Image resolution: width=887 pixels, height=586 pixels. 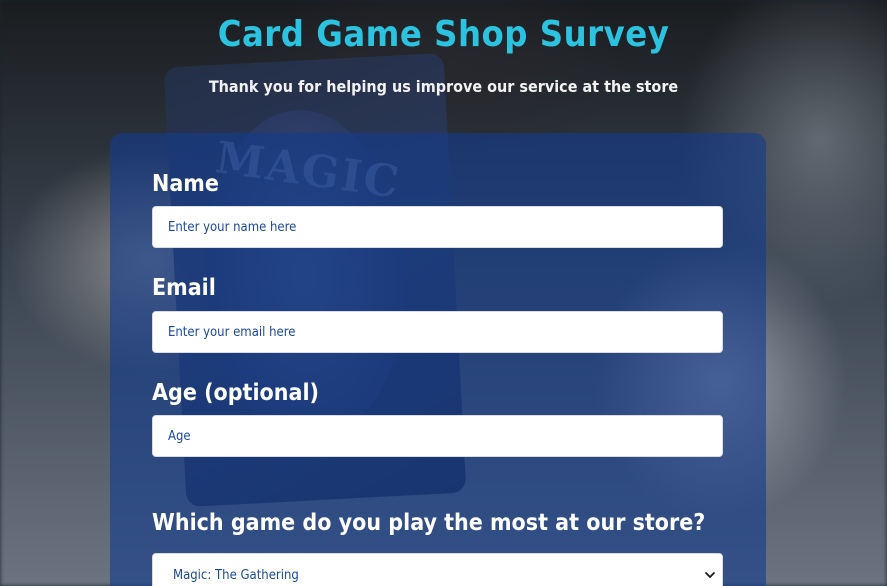 What do you see at coordinates (437, 227) in the screenshot?
I see `name-input` at bounding box center [437, 227].